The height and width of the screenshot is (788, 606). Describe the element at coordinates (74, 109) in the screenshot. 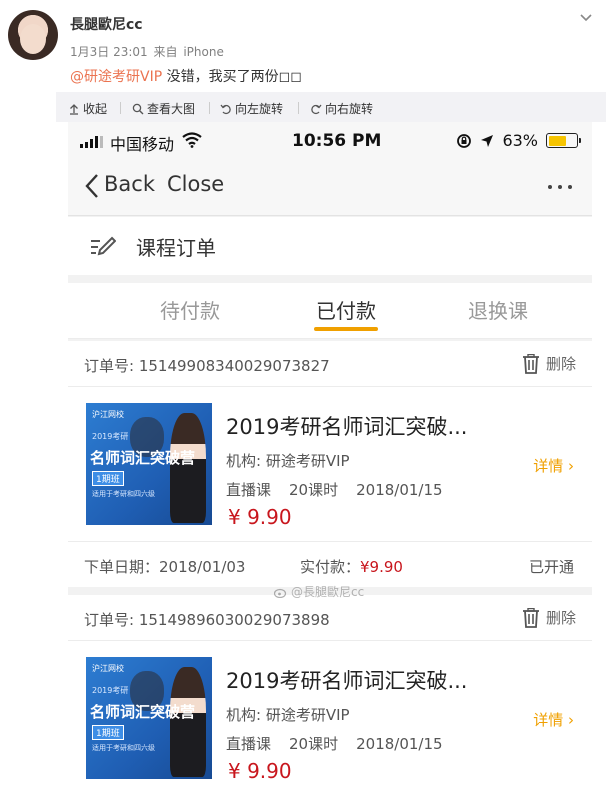

I see `collapse-icon` at that location.